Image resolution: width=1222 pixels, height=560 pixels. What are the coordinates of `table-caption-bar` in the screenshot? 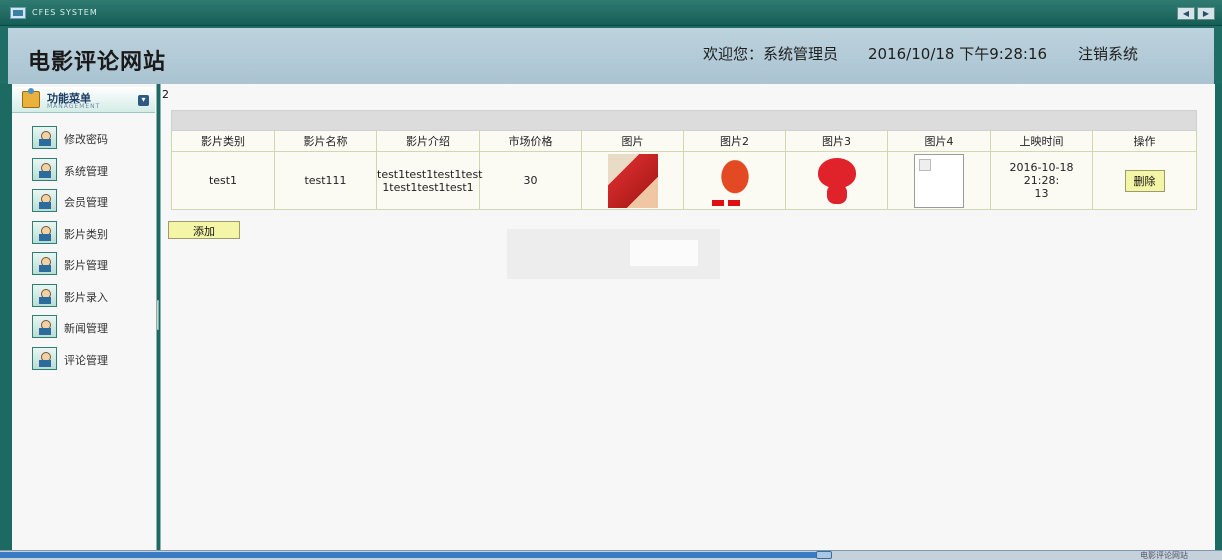 It's located at (684, 120).